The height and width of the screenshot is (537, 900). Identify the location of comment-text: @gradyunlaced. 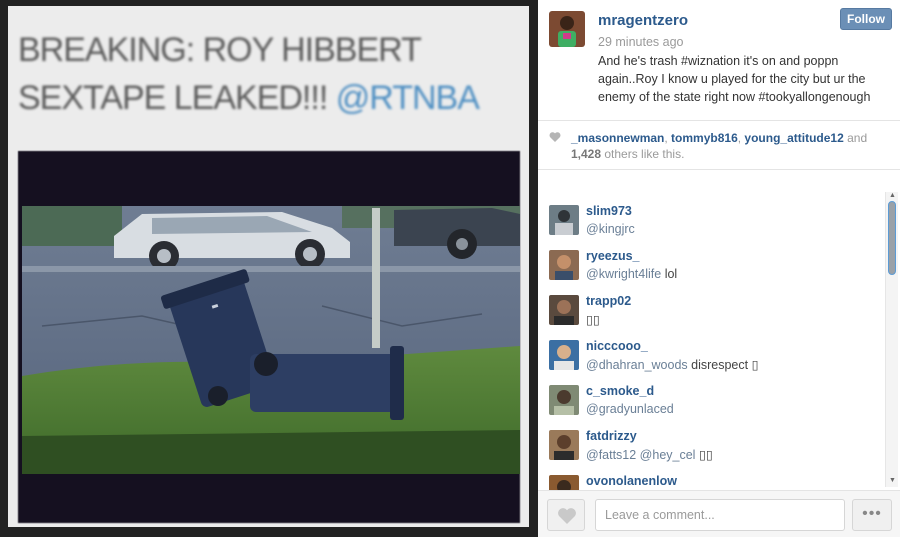
(630, 409).